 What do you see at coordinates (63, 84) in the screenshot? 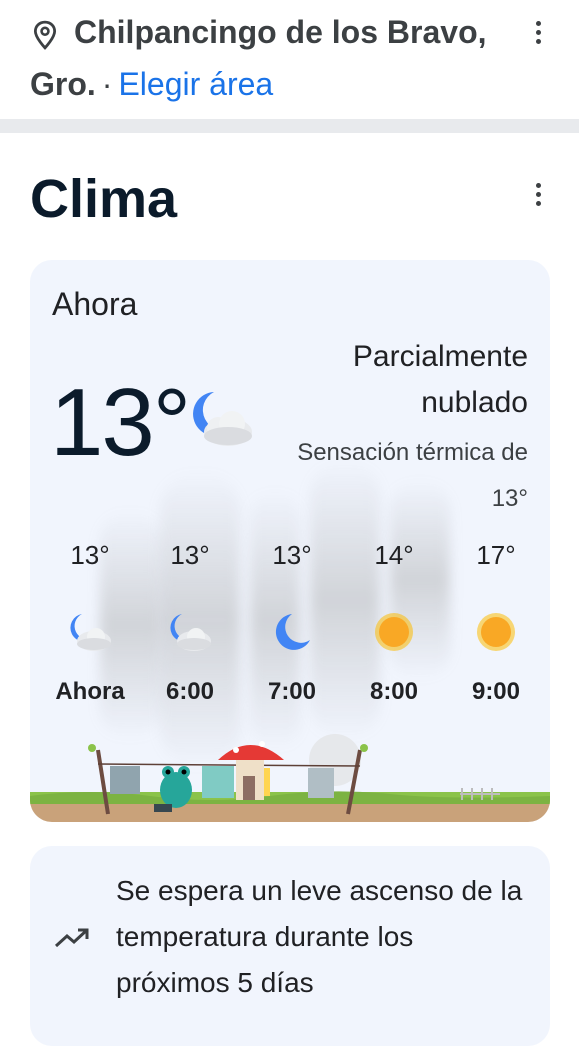
I see `location-state: Gro.` at bounding box center [63, 84].